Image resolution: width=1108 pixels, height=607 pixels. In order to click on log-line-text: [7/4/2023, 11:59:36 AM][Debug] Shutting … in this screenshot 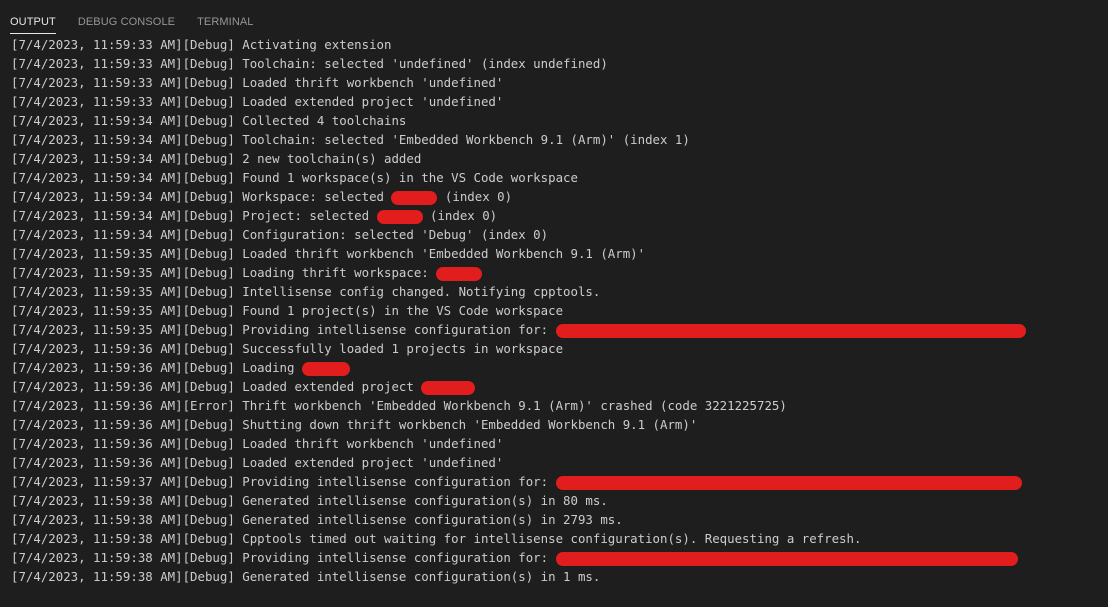, I will do `click(354, 424)`.